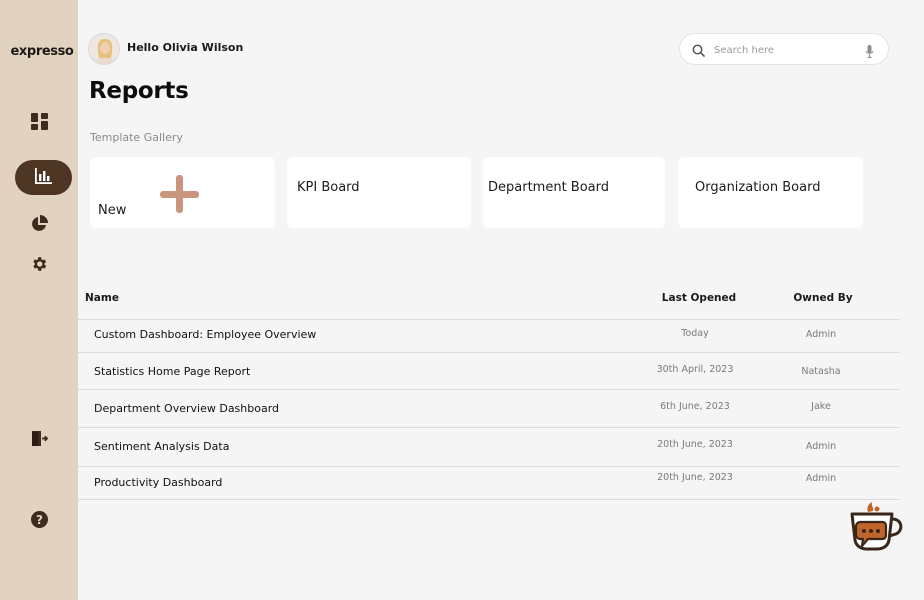 This screenshot has width=924, height=600. I want to click on sidebar: expresso ?, so click(39, 300).